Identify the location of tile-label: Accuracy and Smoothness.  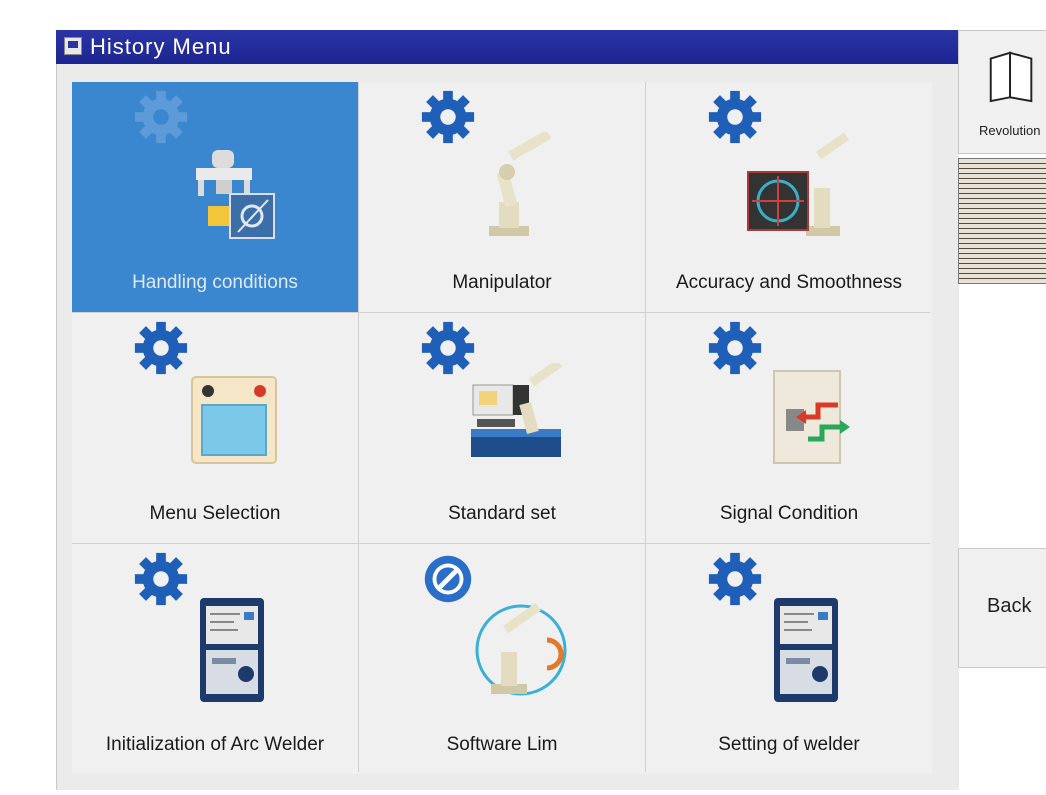
(788, 282).